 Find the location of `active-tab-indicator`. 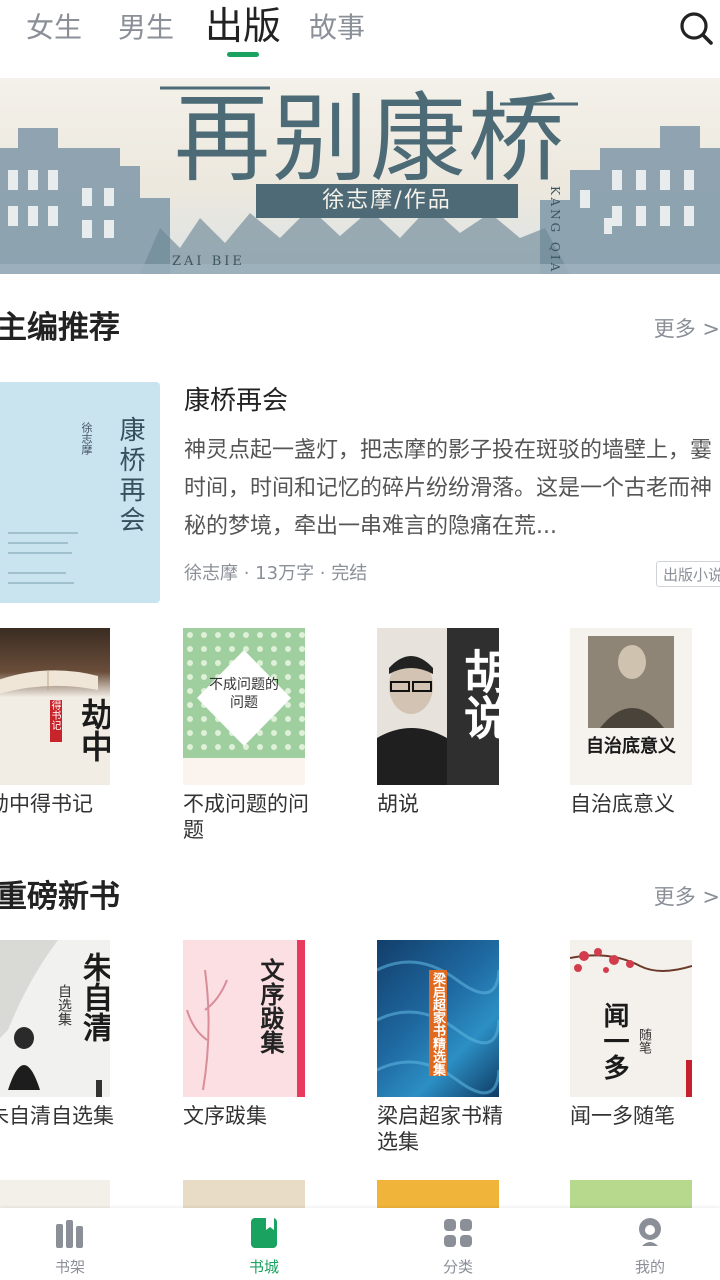

active-tab-indicator is located at coordinates (243, 54).